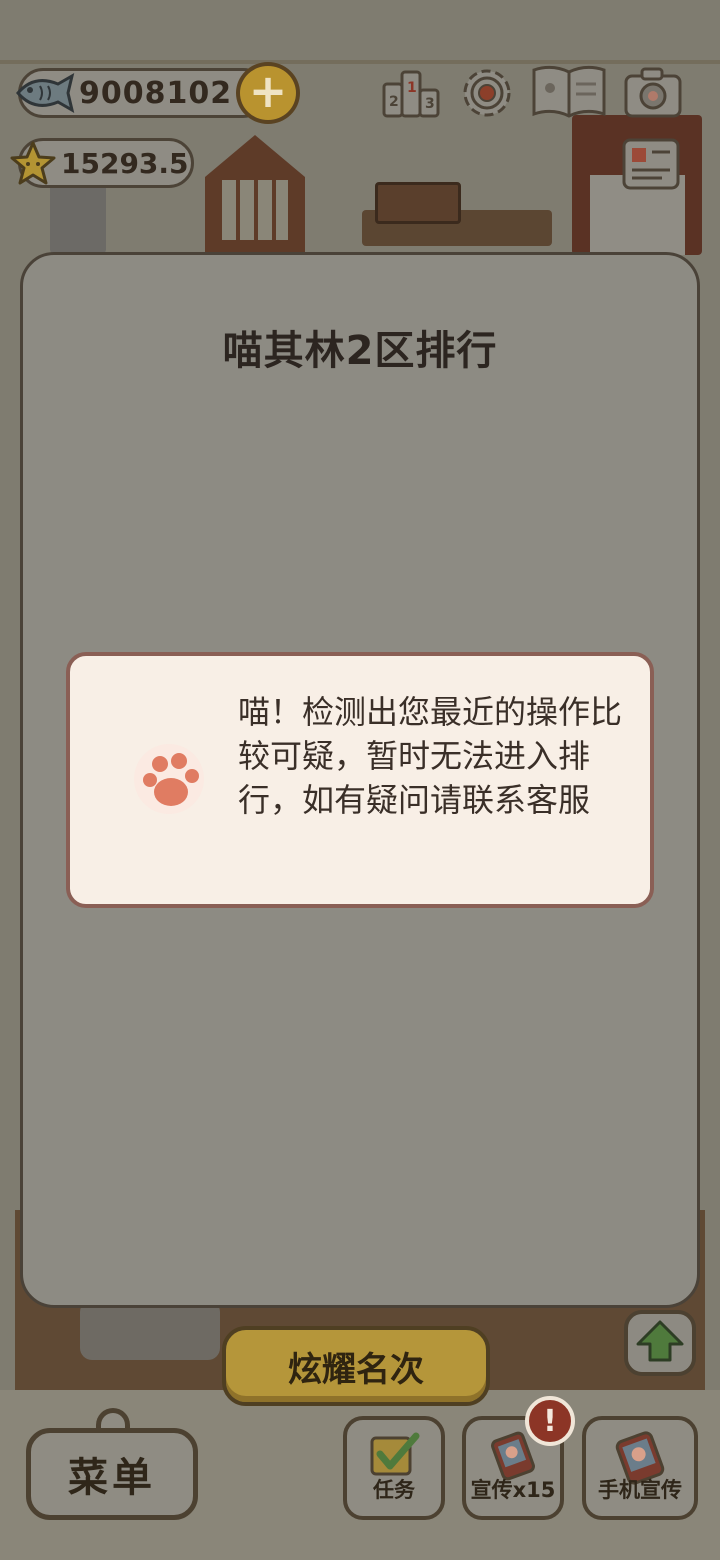 The height and width of the screenshot is (1560, 720). I want to click on up-arrow-icon, so click(660, 1341).